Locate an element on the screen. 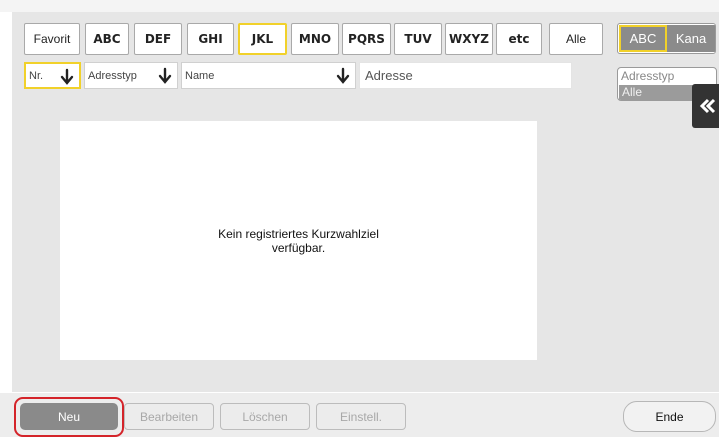 Image resolution: width=719 pixels, height=437 pixels. tab-pqrs: PQRS is located at coordinates (366, 39).